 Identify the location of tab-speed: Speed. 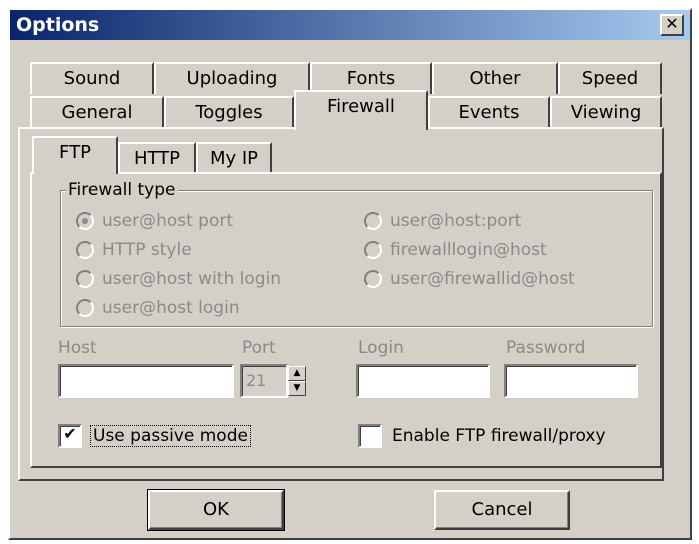
(610, 78).